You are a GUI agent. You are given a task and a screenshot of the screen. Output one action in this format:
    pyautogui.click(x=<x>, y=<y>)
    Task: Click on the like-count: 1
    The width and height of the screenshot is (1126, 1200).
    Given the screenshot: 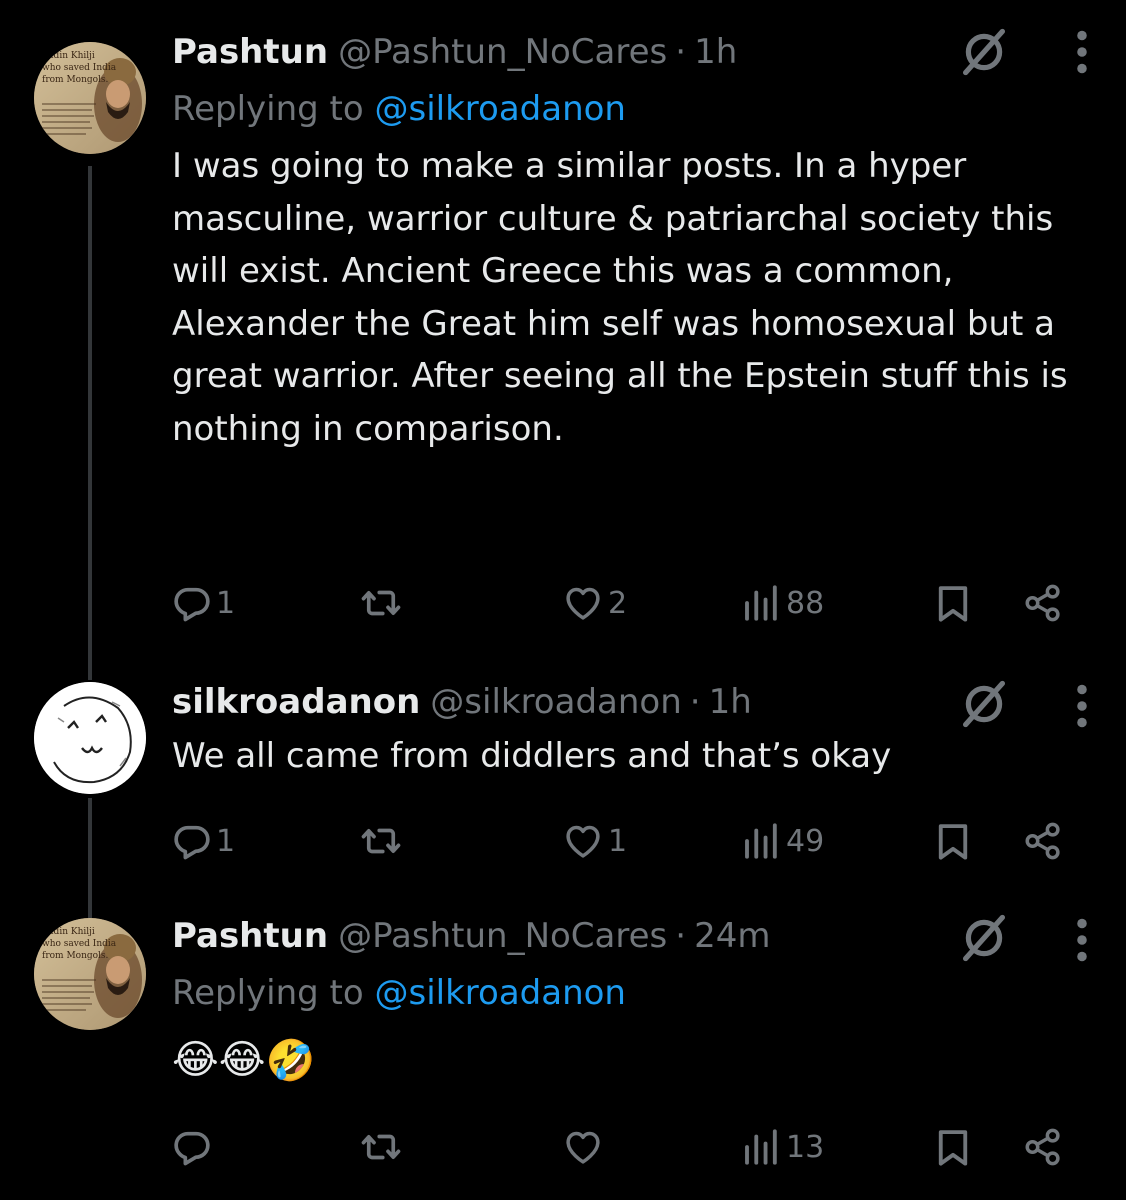 What is the action you would take?
    pyautogui.click(x=618, y=841)
    